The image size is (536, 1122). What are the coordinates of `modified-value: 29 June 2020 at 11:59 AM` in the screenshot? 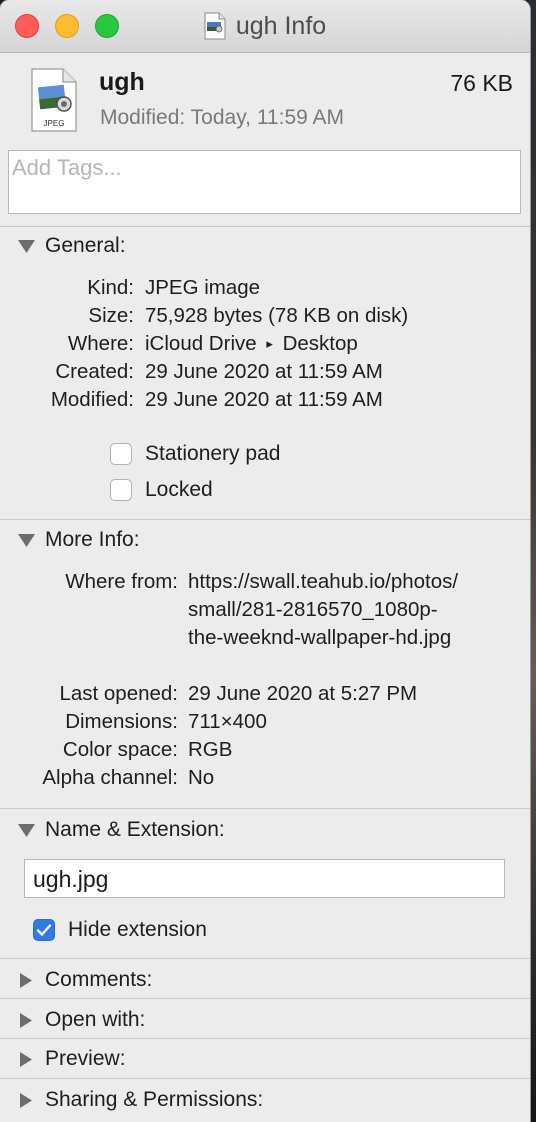 It's located at (264, 399).